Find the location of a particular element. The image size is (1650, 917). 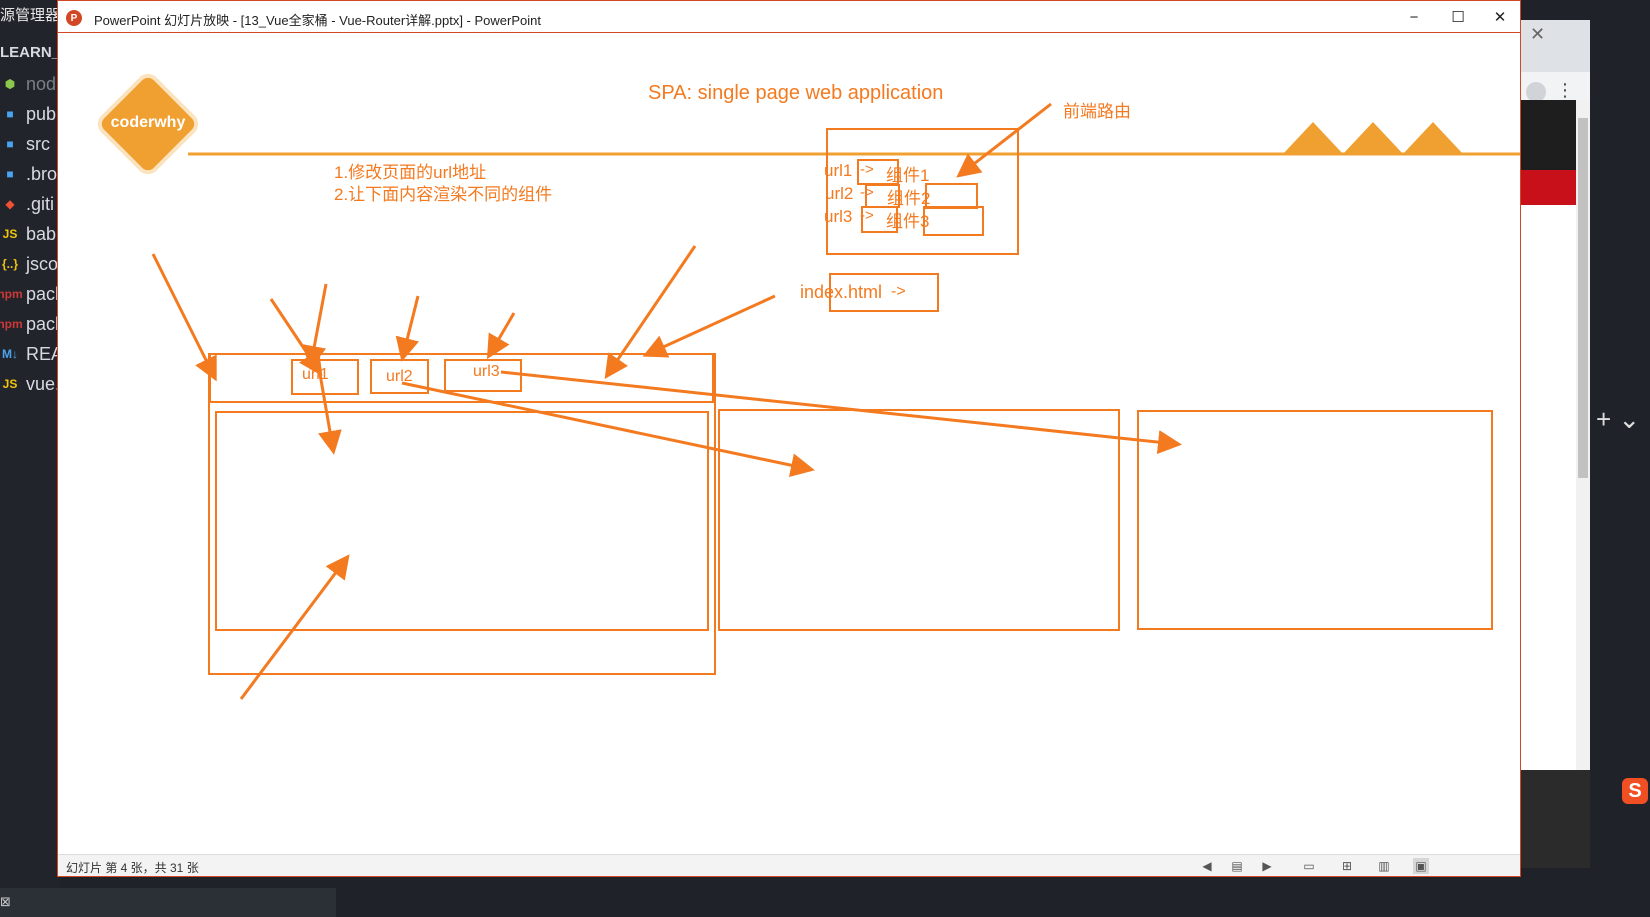

vscode-status-area: ⊠ is located at coordinates (168, 902).